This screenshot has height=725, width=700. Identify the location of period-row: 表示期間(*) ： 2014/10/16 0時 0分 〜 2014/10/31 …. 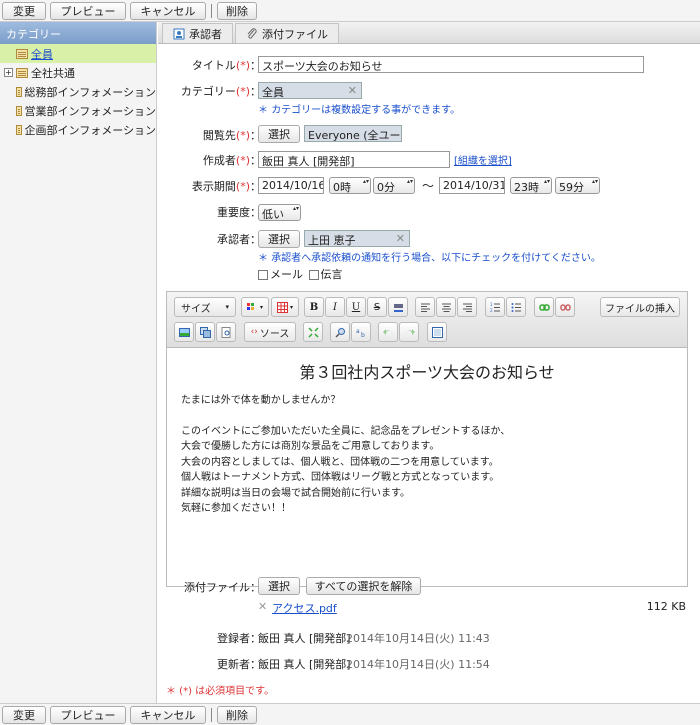
(429, 186).